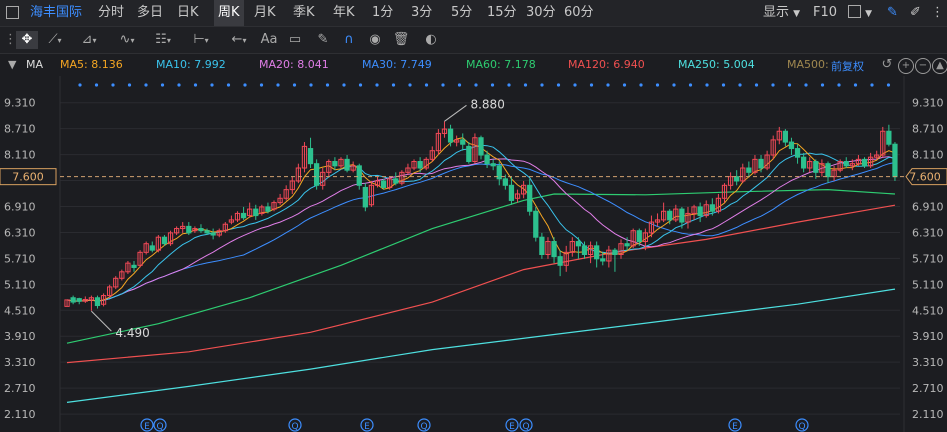 The width and height of the screenshot is (947, 432). I want to click on text-tool-icon: Aa, so click(269, 40).